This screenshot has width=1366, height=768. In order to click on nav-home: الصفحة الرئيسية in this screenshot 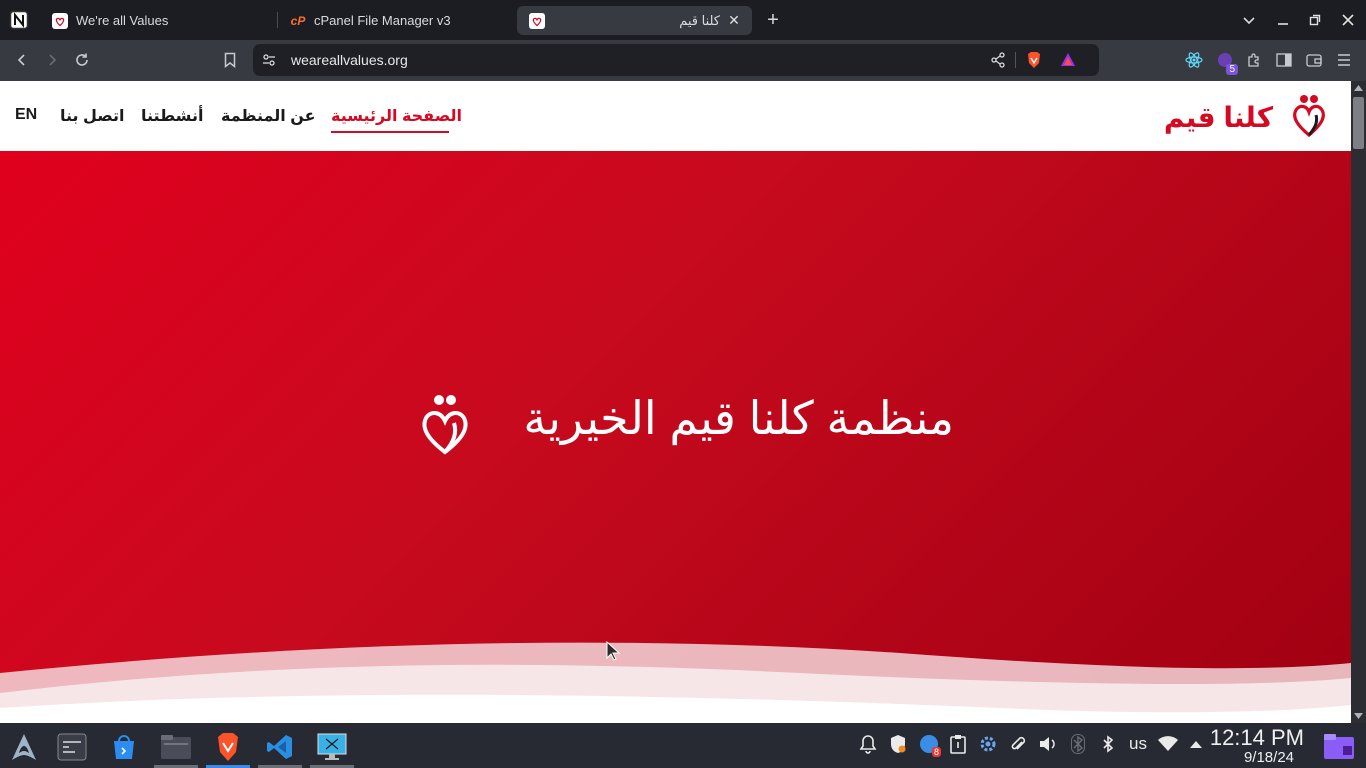, I will do `click(396, 116)`.